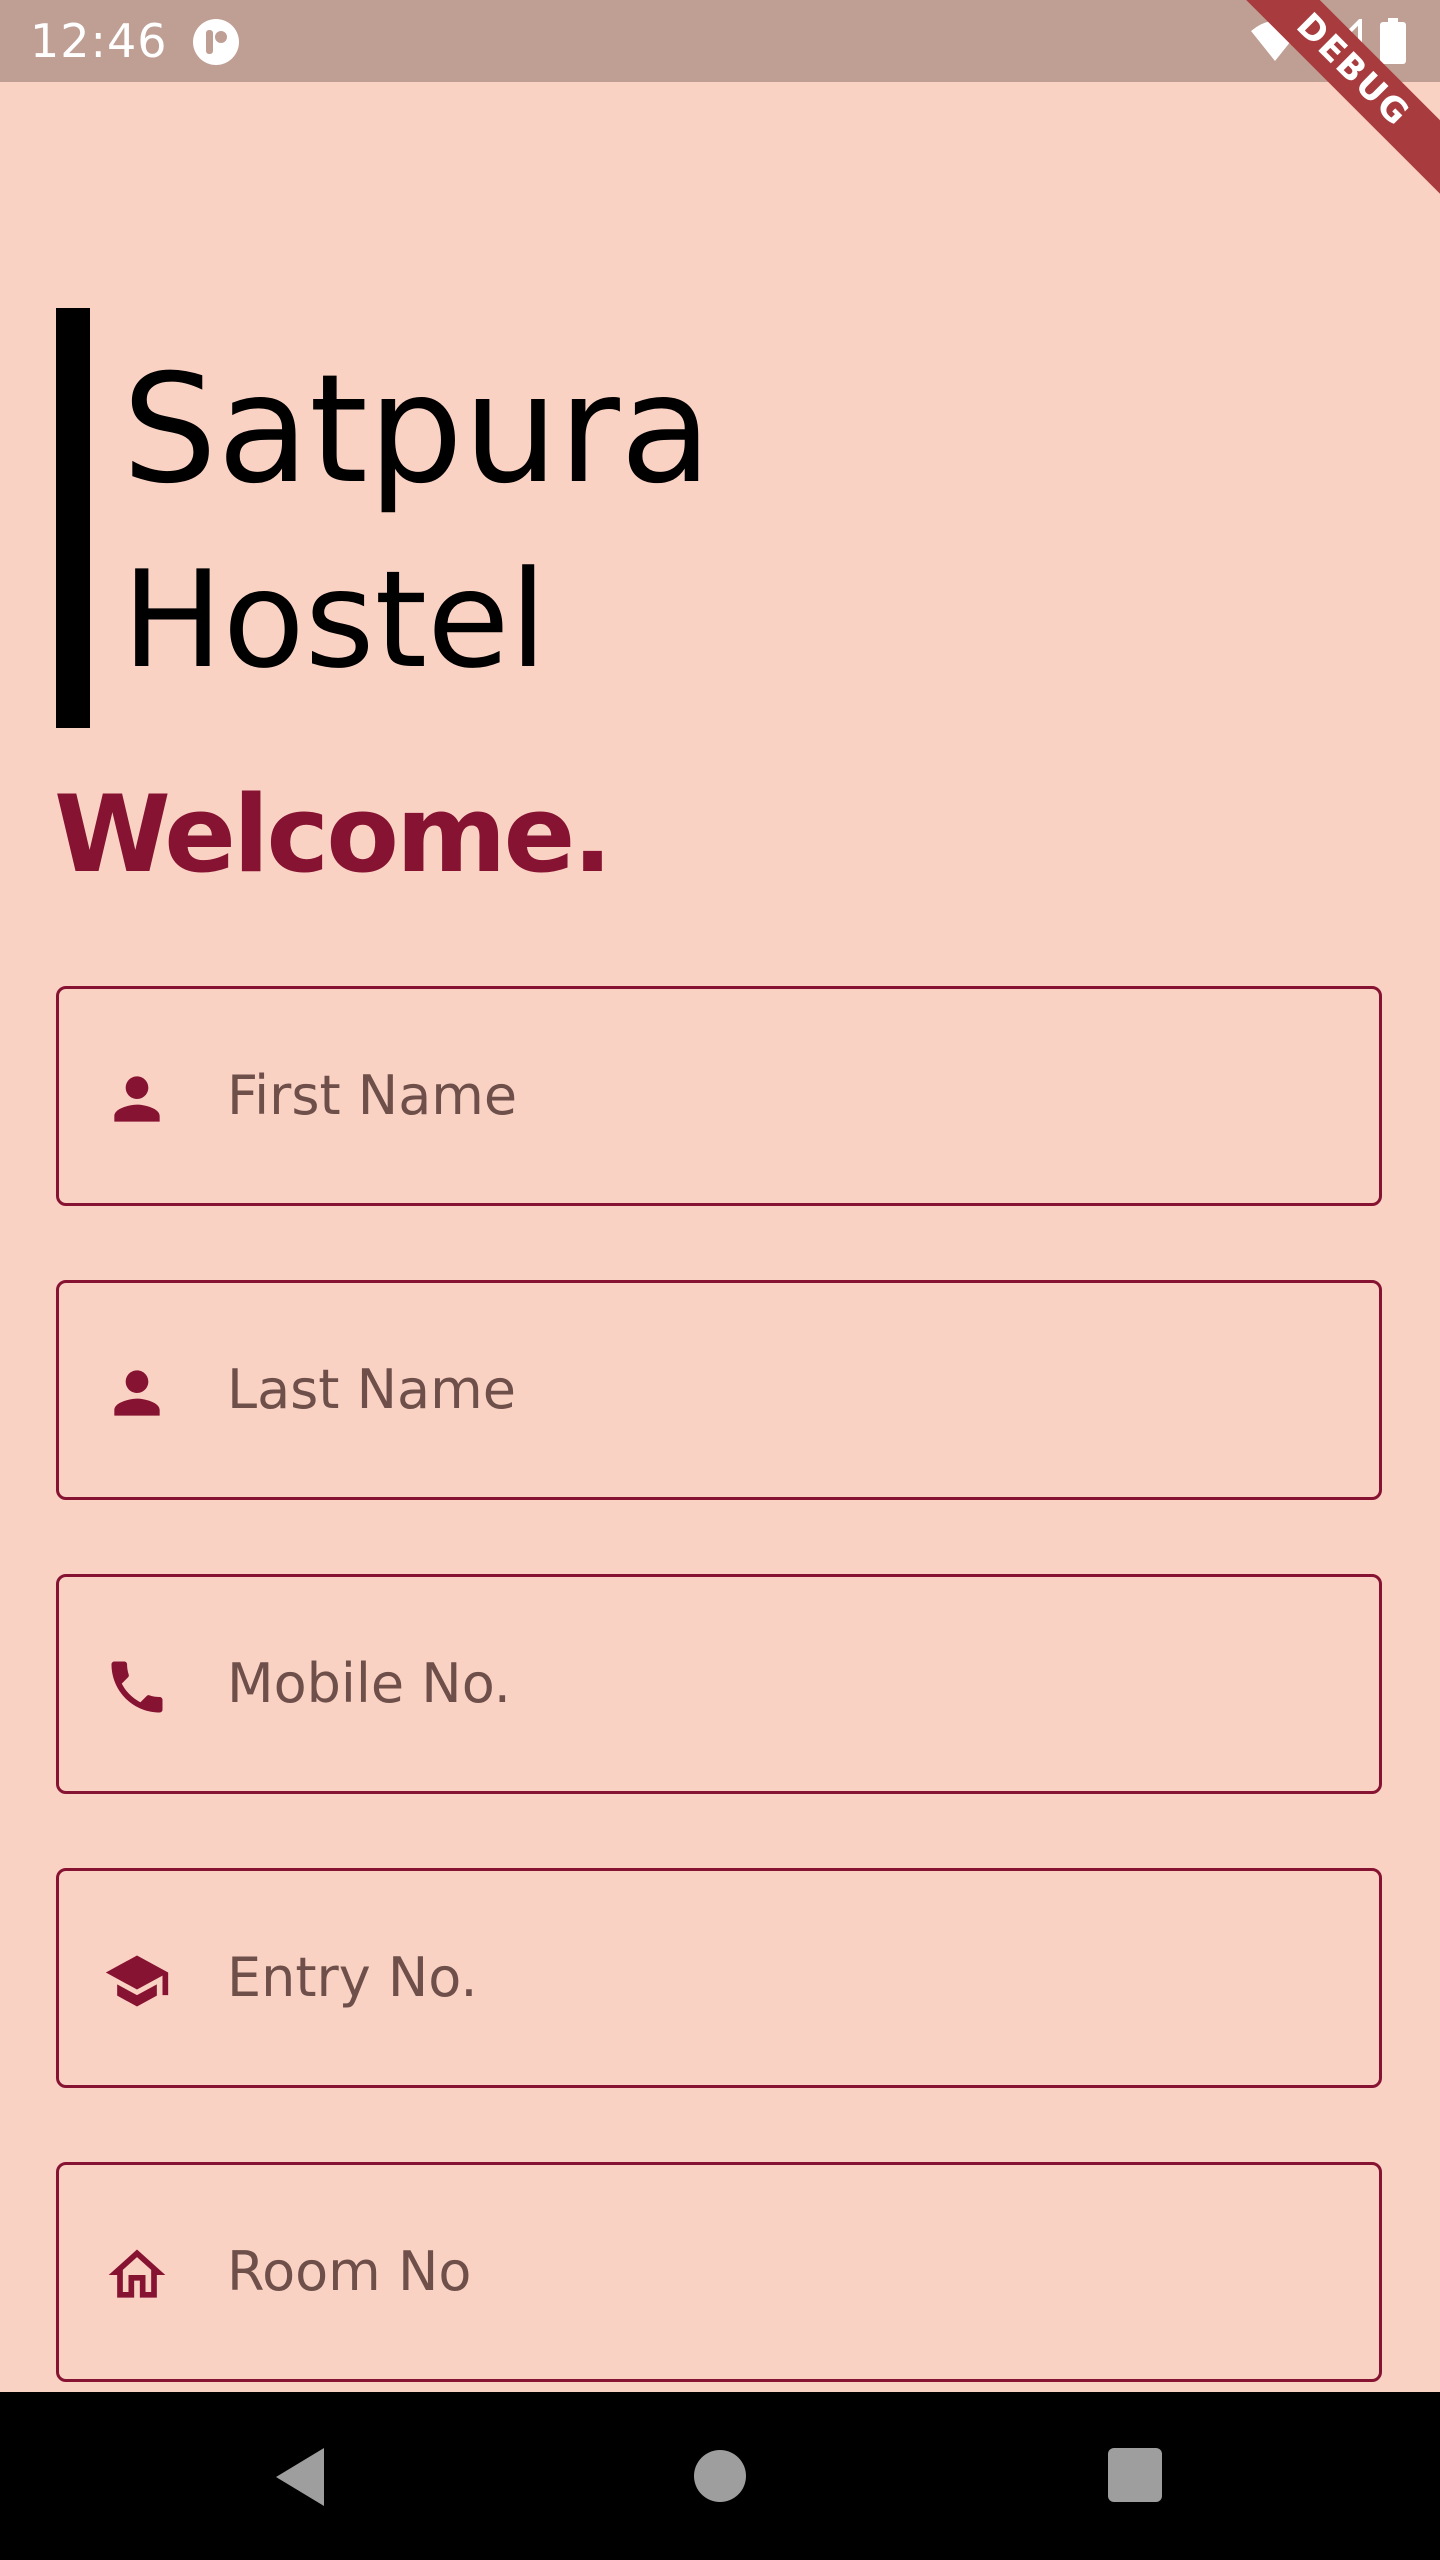 This screenshot has width=1440, height=2560. Describe the element at coordinates (720, 41) in the screenshot. I see `status-bar: 12:46` at that location.